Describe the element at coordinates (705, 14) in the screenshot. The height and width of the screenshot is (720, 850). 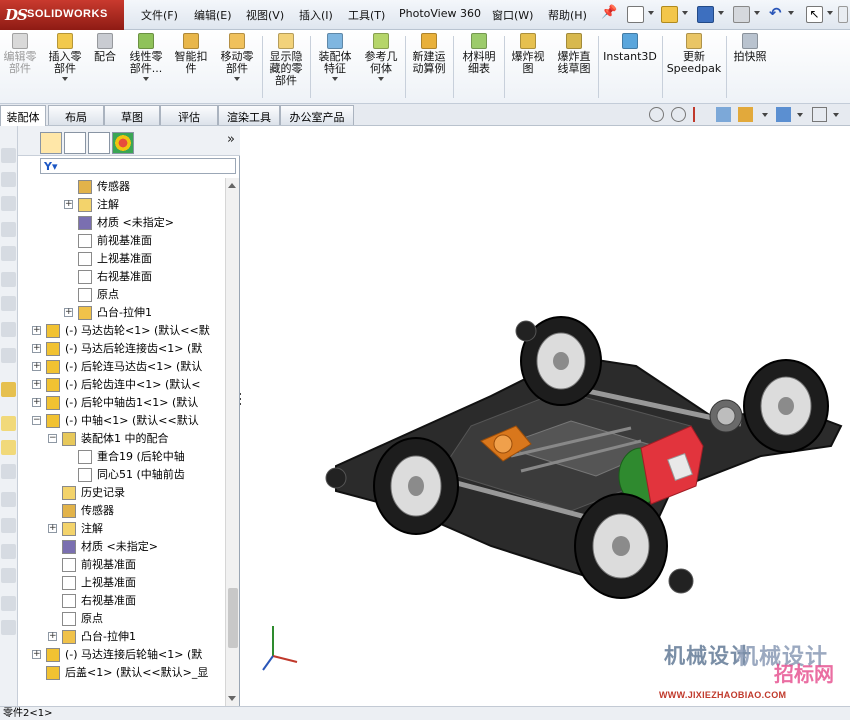
I see `save-icon` at that location.